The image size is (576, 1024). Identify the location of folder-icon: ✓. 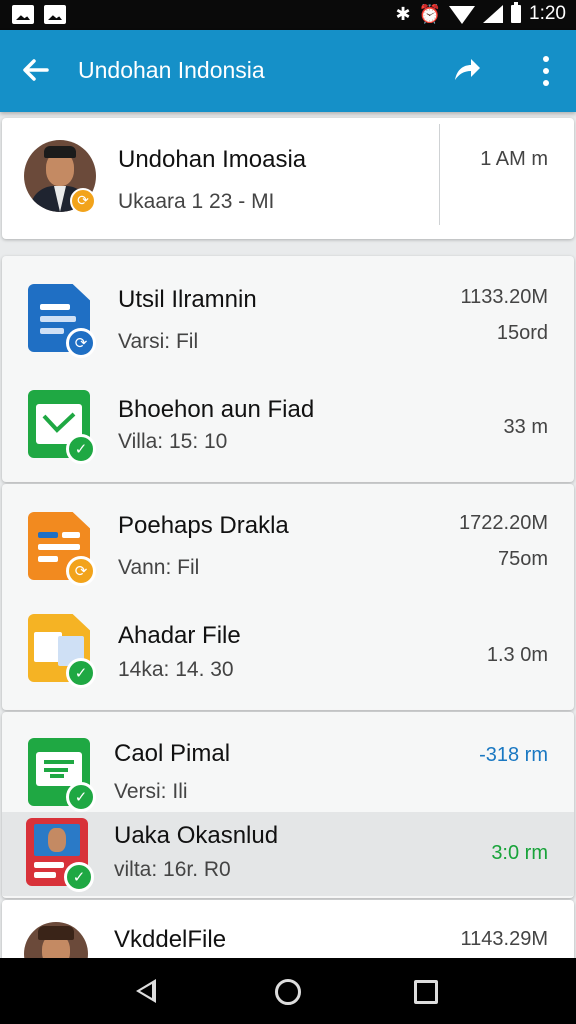
(62, 651).